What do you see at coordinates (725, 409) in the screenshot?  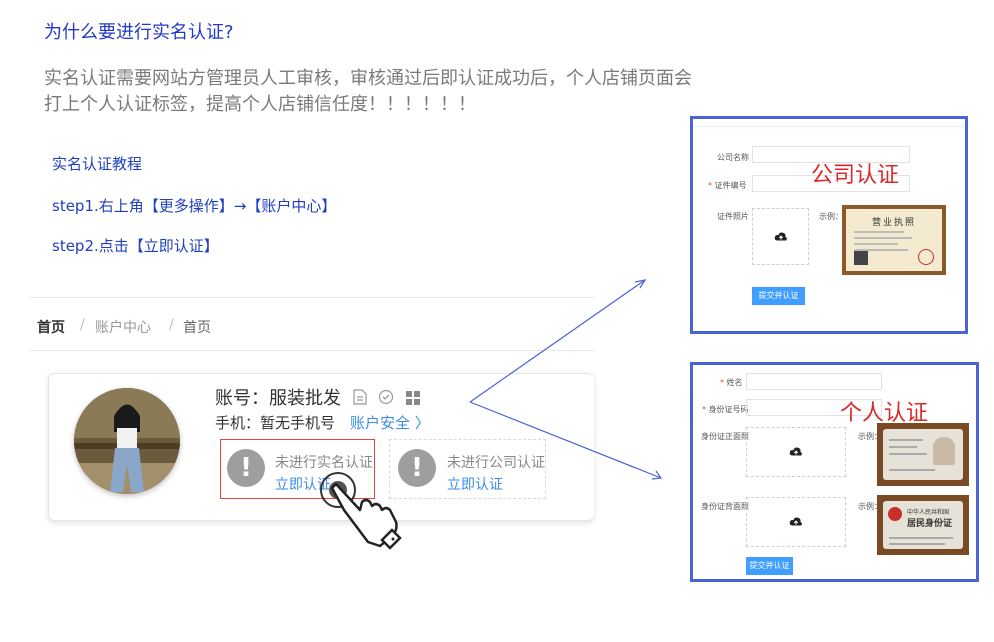 I see `id-number-label: * 身份证号码` at bounding box center [725, 409].